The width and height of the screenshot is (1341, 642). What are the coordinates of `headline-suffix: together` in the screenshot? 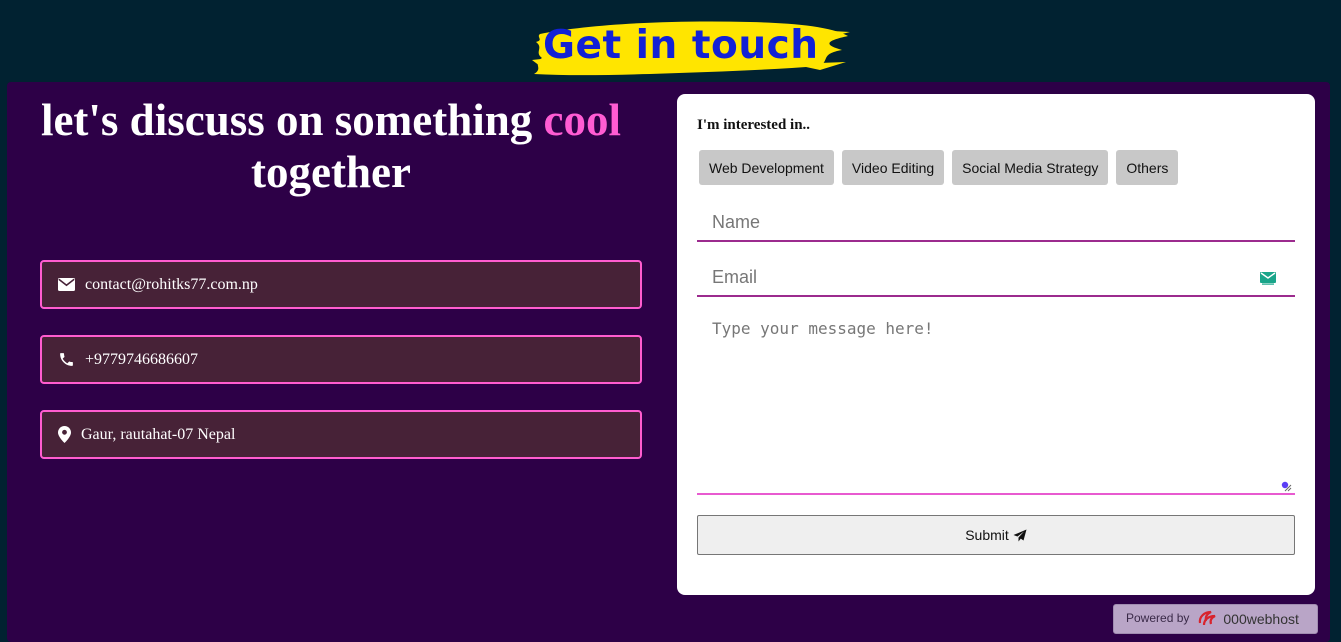 It's located at (331, 172).